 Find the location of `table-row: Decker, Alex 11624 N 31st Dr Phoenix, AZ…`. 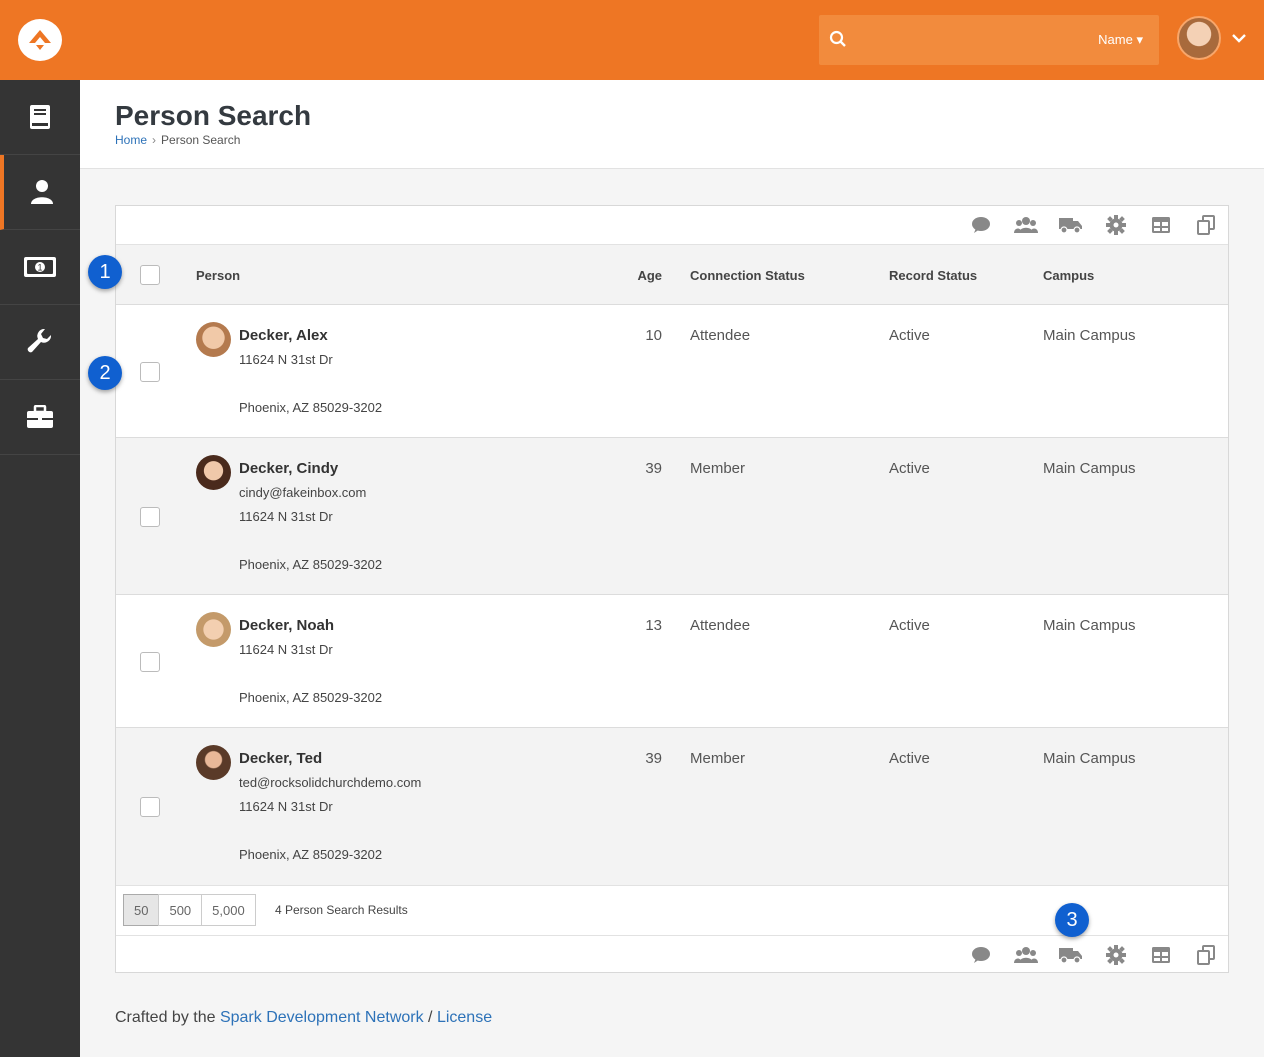

table-row: Decker, Alex 11624 N 31st Dr Phoenix, AZ… is located at coordinates (672, 371).